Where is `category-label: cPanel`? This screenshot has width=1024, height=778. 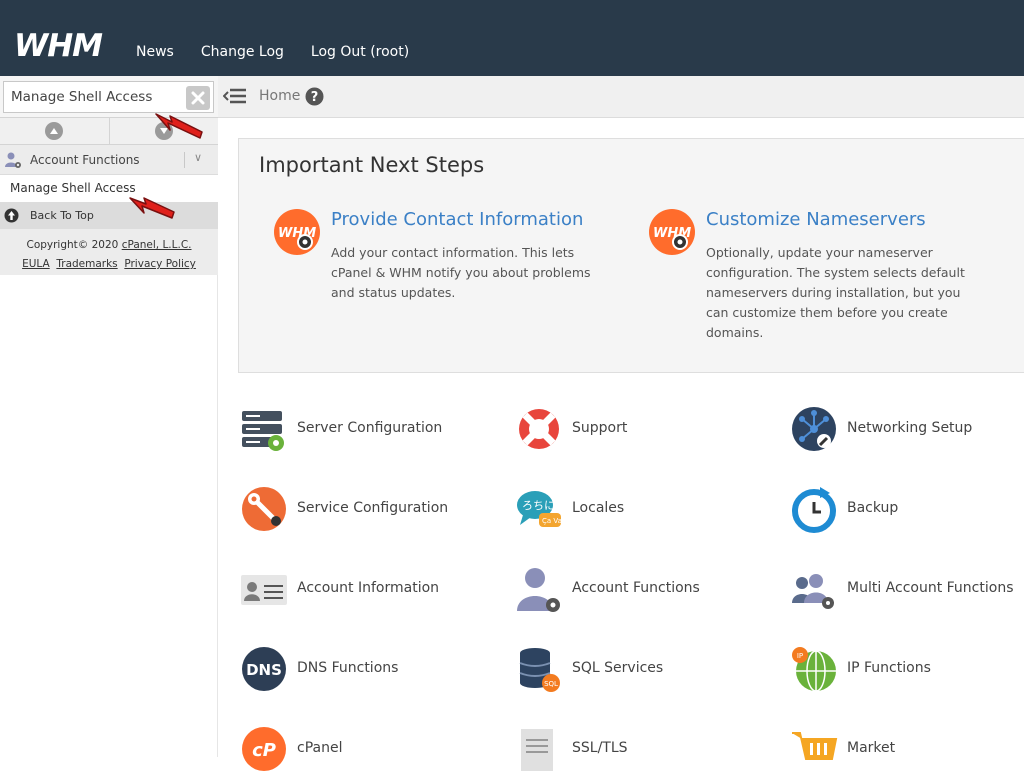 category-label: cPanel is located at coordinates (320, 748).